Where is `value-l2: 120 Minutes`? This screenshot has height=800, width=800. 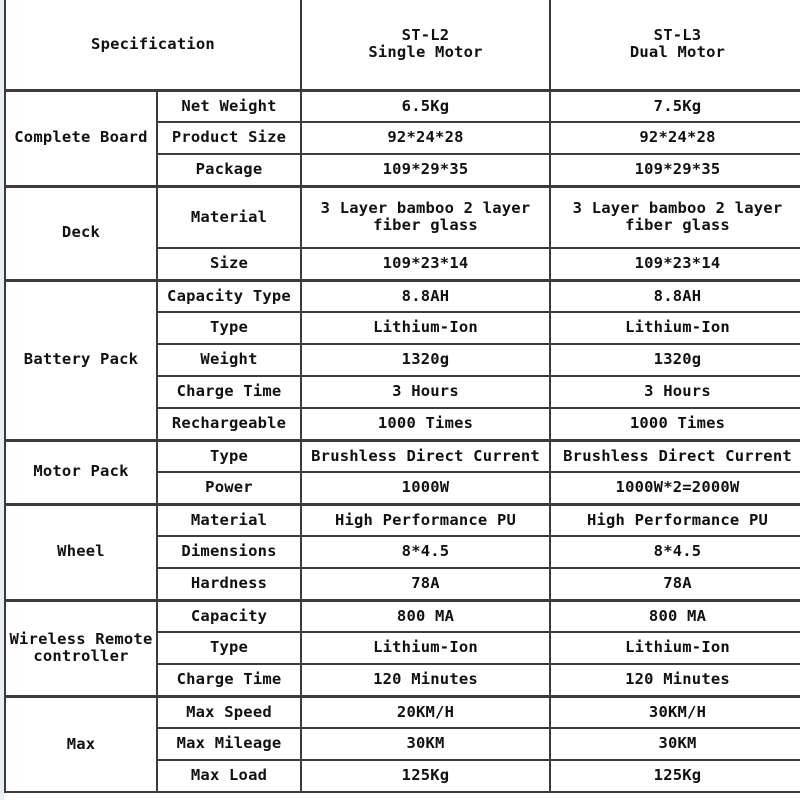
value-l2: 120 Minutes is located at coordinates (426, 680).